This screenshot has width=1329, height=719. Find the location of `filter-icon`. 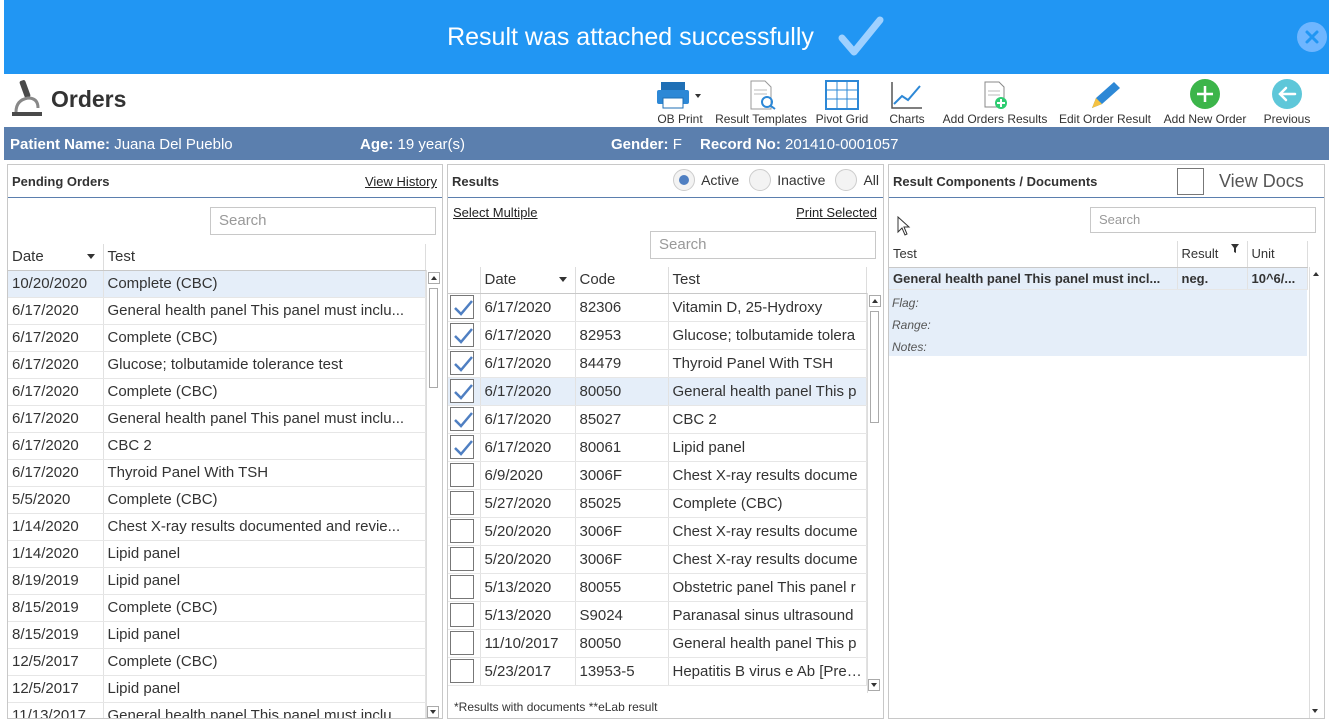

filter-icon is located at coordinates (1234, 248).